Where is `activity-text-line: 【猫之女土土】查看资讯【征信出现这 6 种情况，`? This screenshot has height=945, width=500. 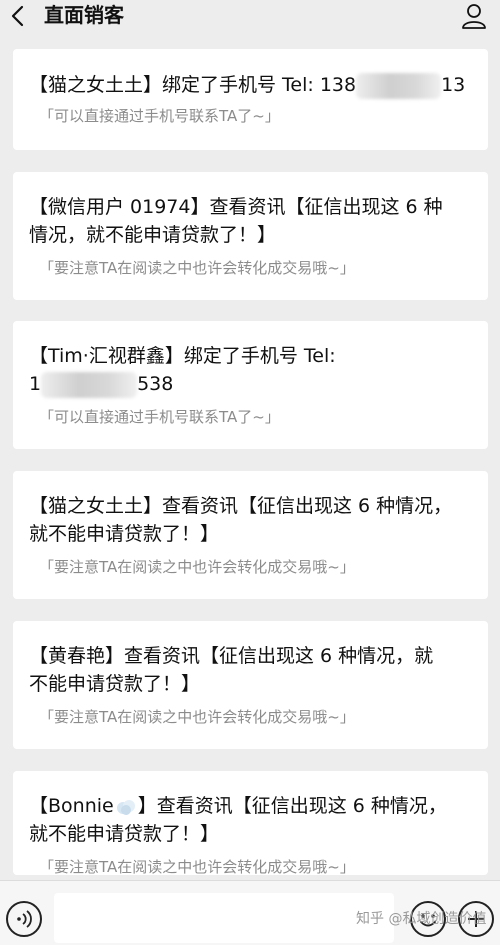
activity-text-line: 【猫之女土土】查看资讯【征信出现这 6 种情况， is located at coordinates (241, 506).